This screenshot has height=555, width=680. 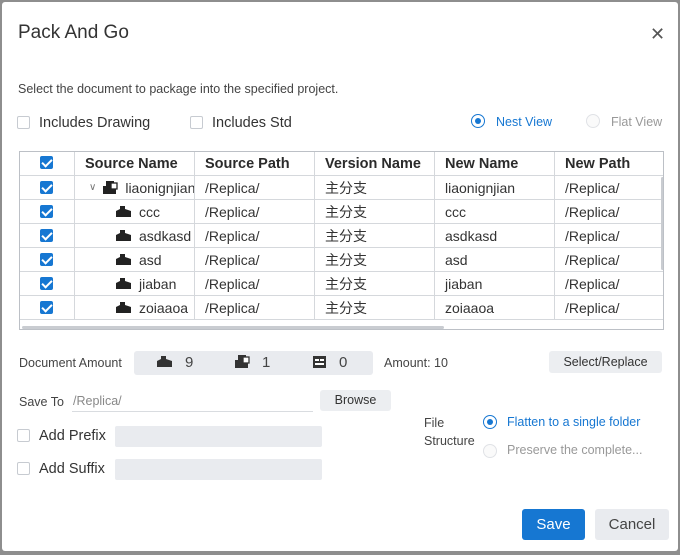 I want to click on select-all-checkbox, so click(x=46, y=163).